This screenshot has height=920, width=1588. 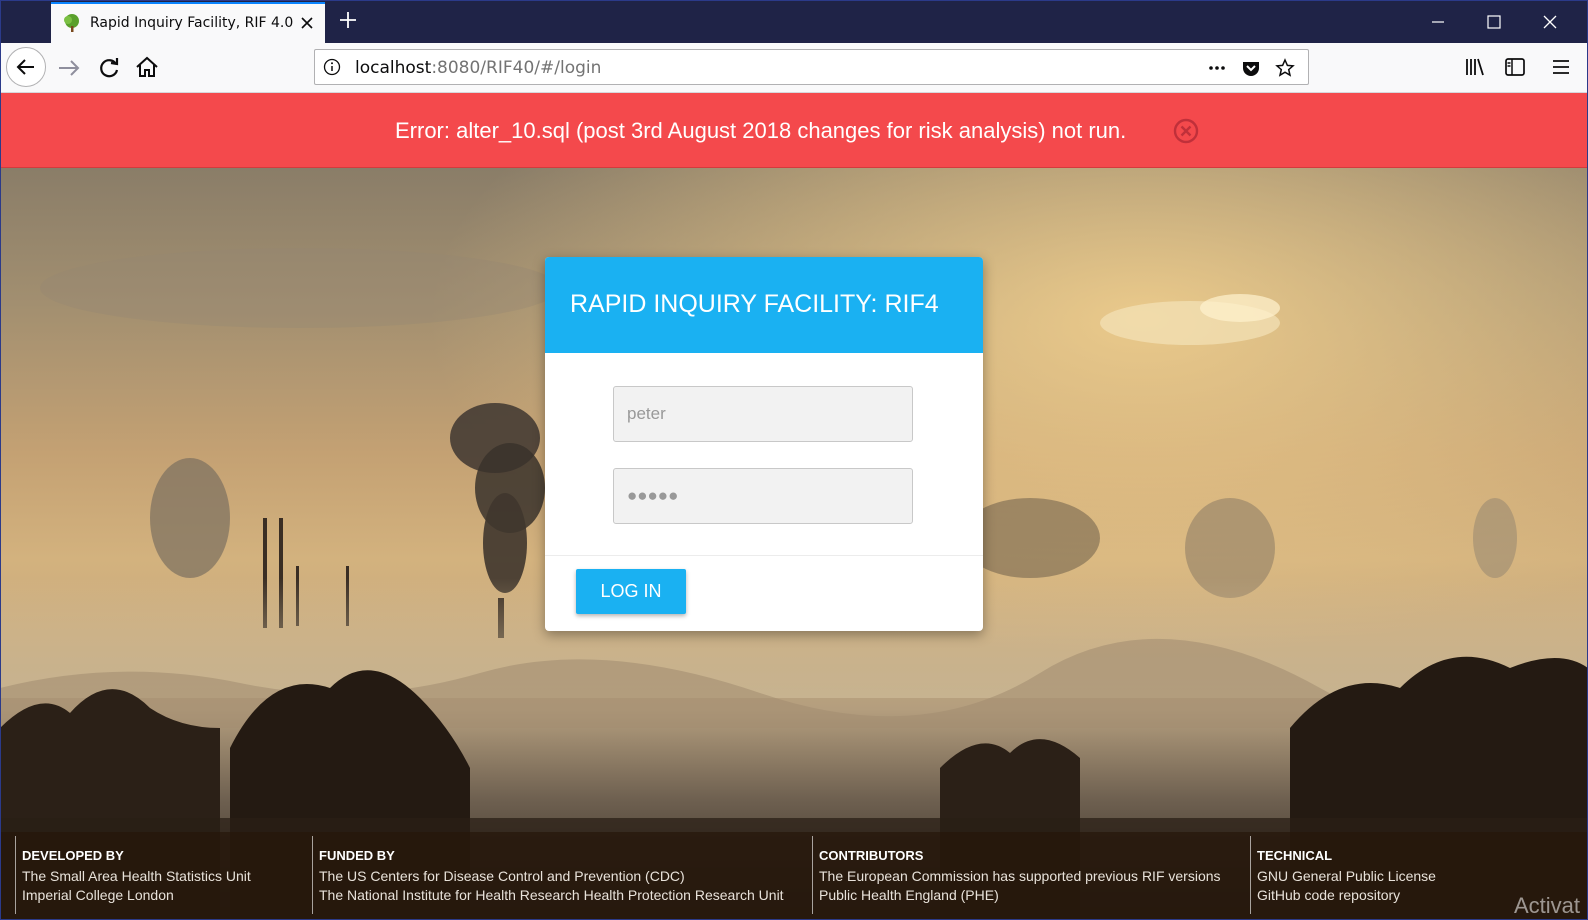 I want to click on close-icon, so click(x=307, y=23).